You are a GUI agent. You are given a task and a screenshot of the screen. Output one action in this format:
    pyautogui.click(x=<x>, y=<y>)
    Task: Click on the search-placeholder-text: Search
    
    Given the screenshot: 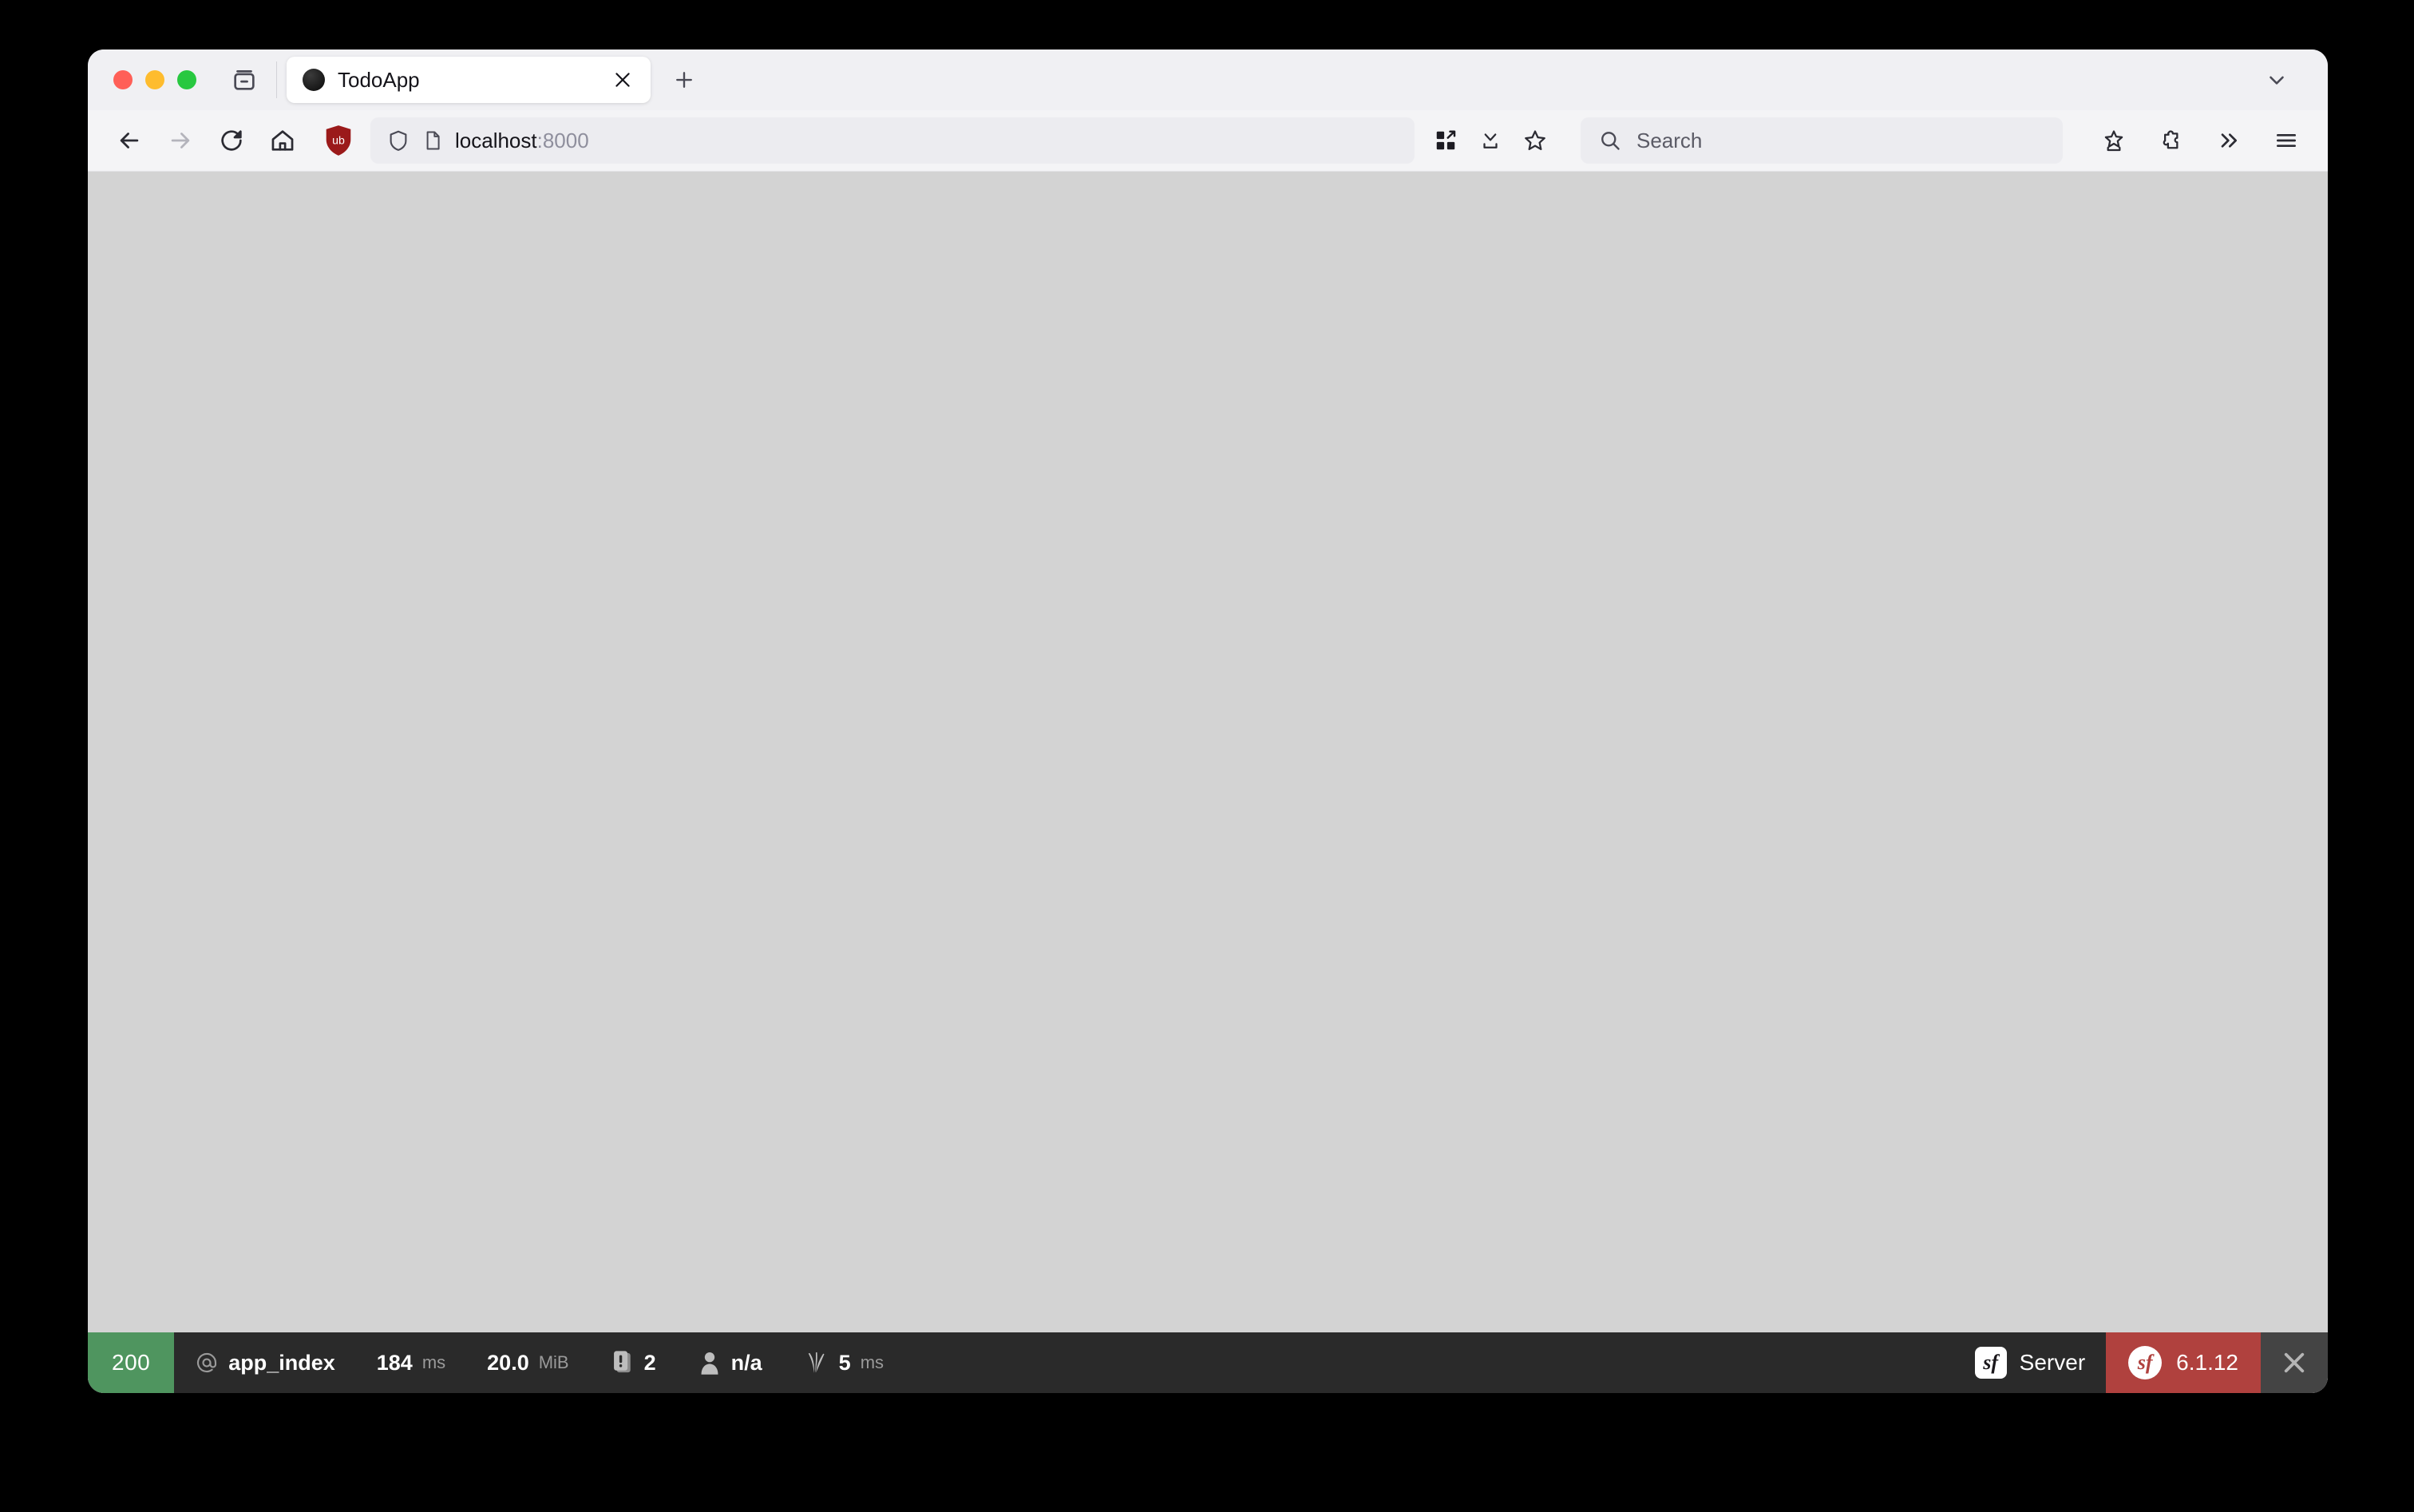 What is the action you would take?
    pyautogui.click(x=1669, y=140)
    